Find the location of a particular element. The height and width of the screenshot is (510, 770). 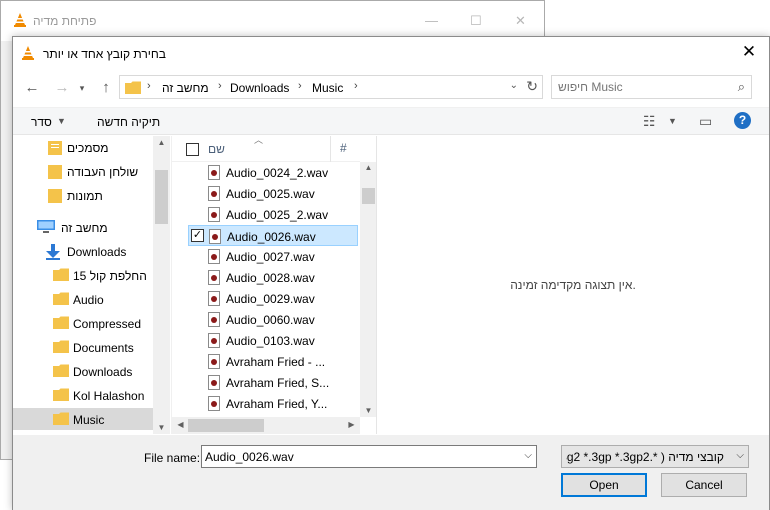

file-row: Audio_0028.wav is located at coordinates (273, 277).